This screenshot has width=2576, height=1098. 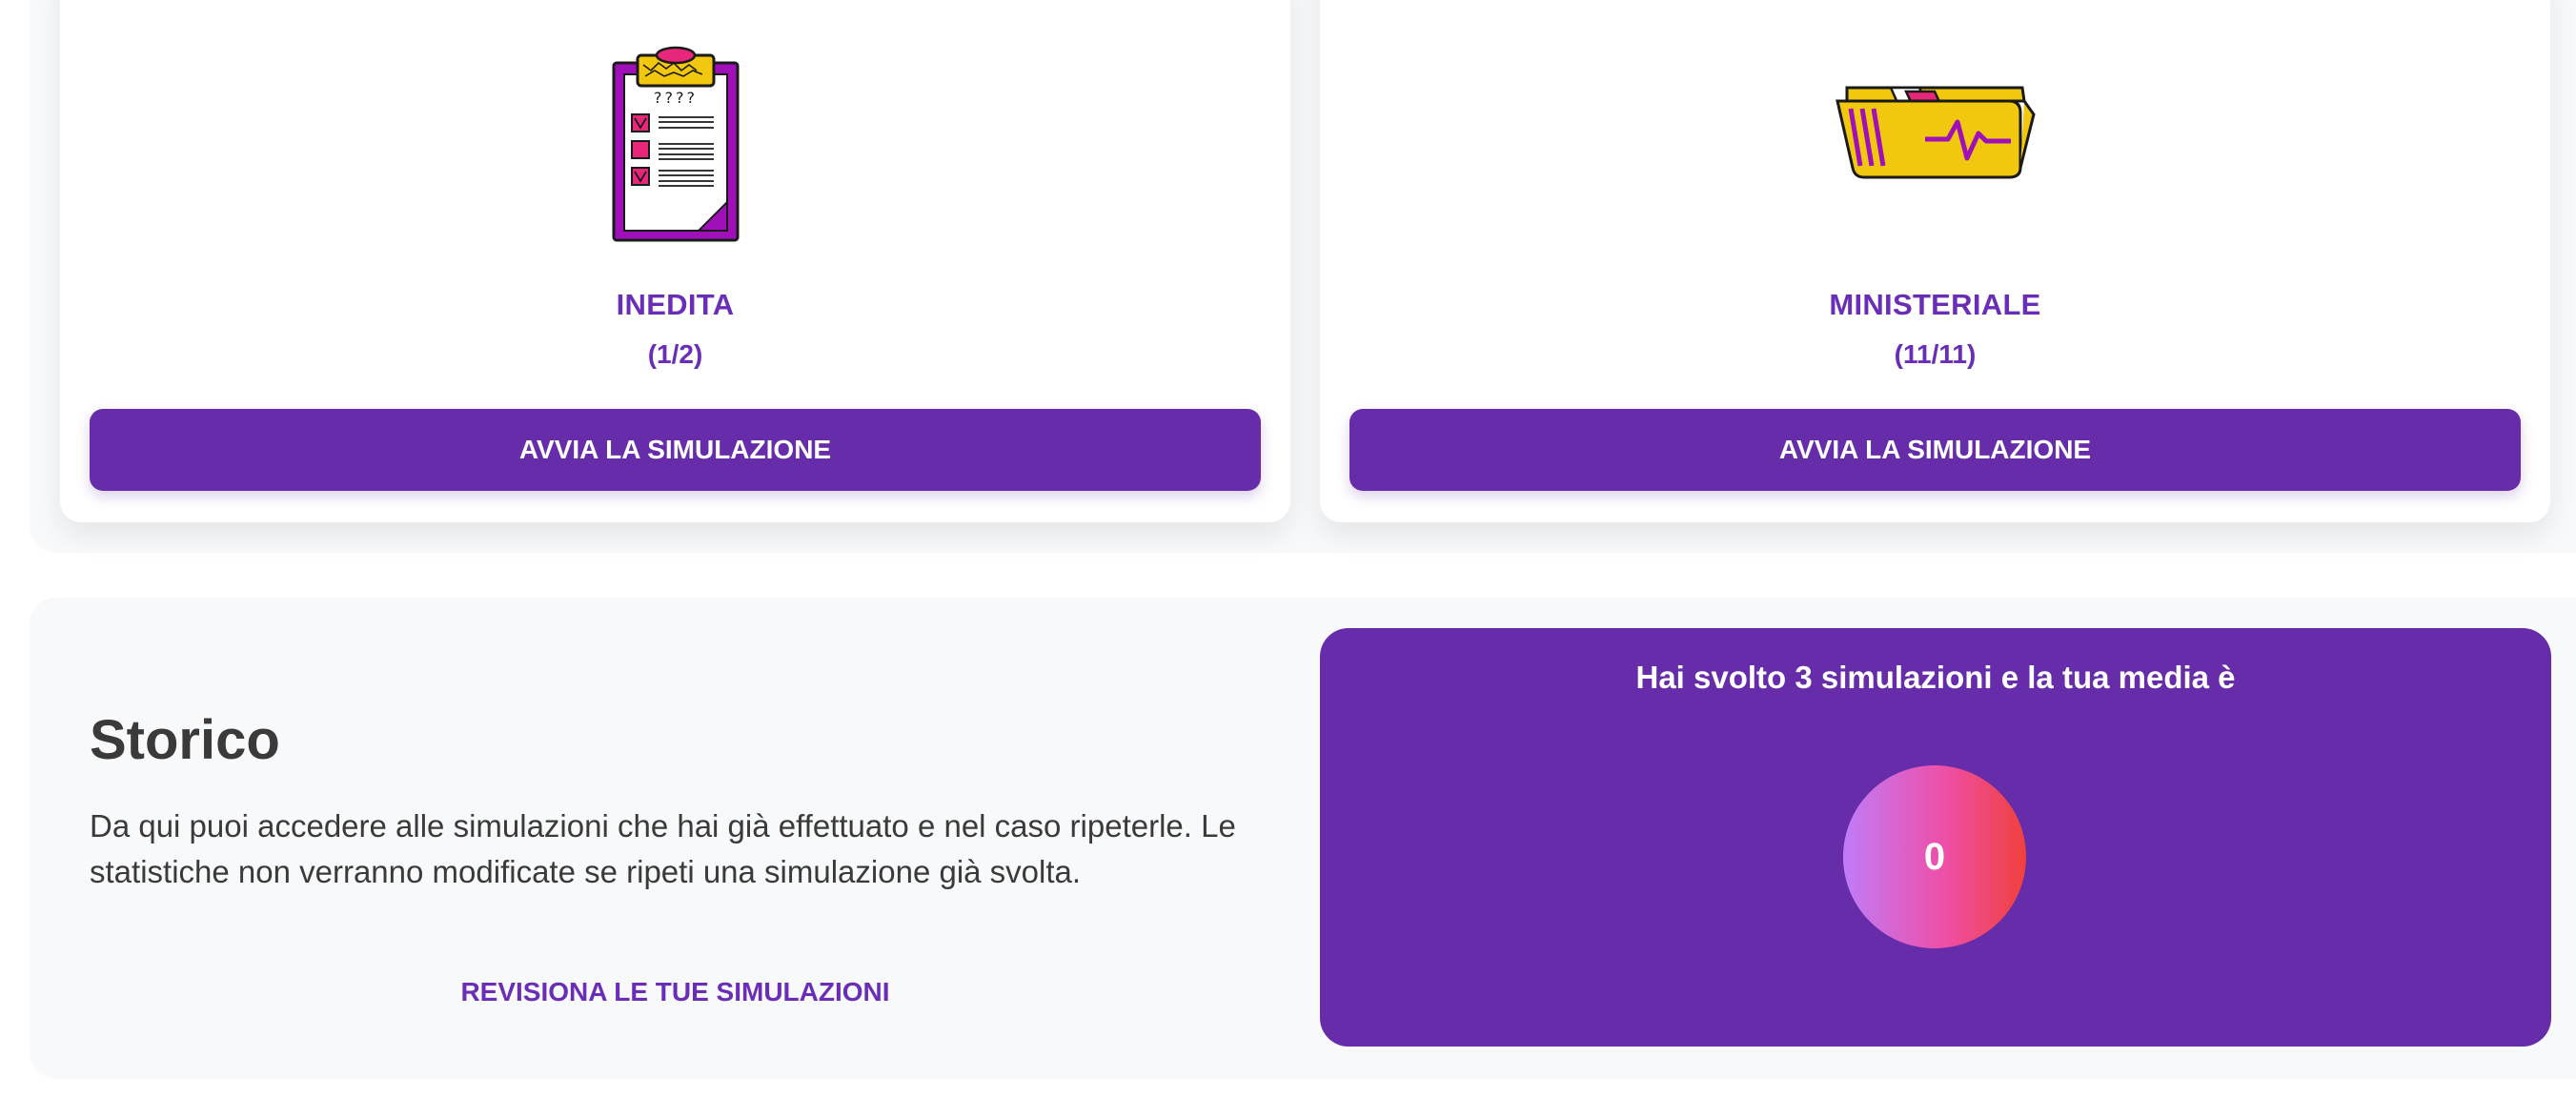 I want to click on simulation-title: MINISTERIALE, so click(x=1935, y=304).